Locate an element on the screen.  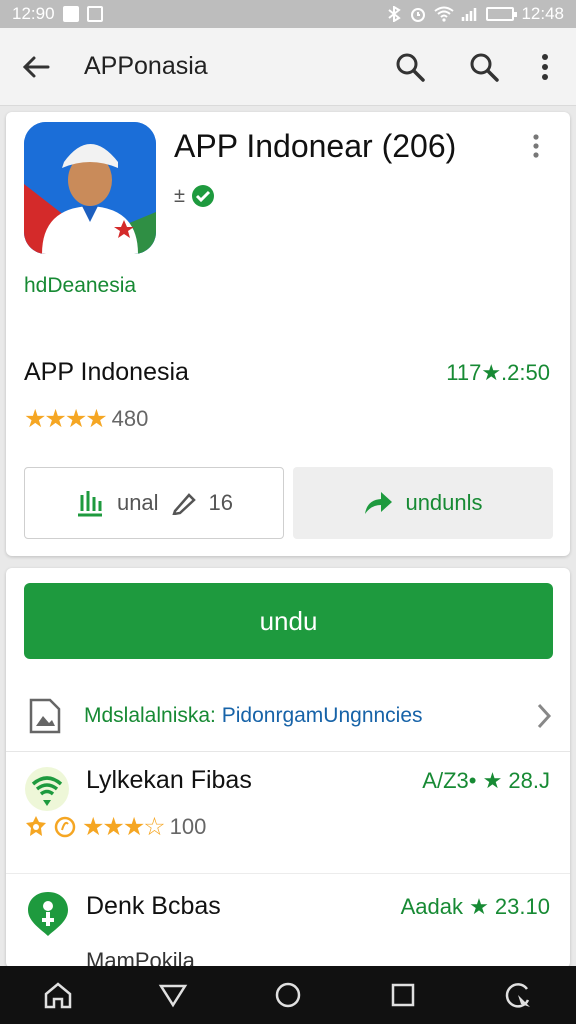
stats-button-count: 16 is located at coordinates (221, 502).